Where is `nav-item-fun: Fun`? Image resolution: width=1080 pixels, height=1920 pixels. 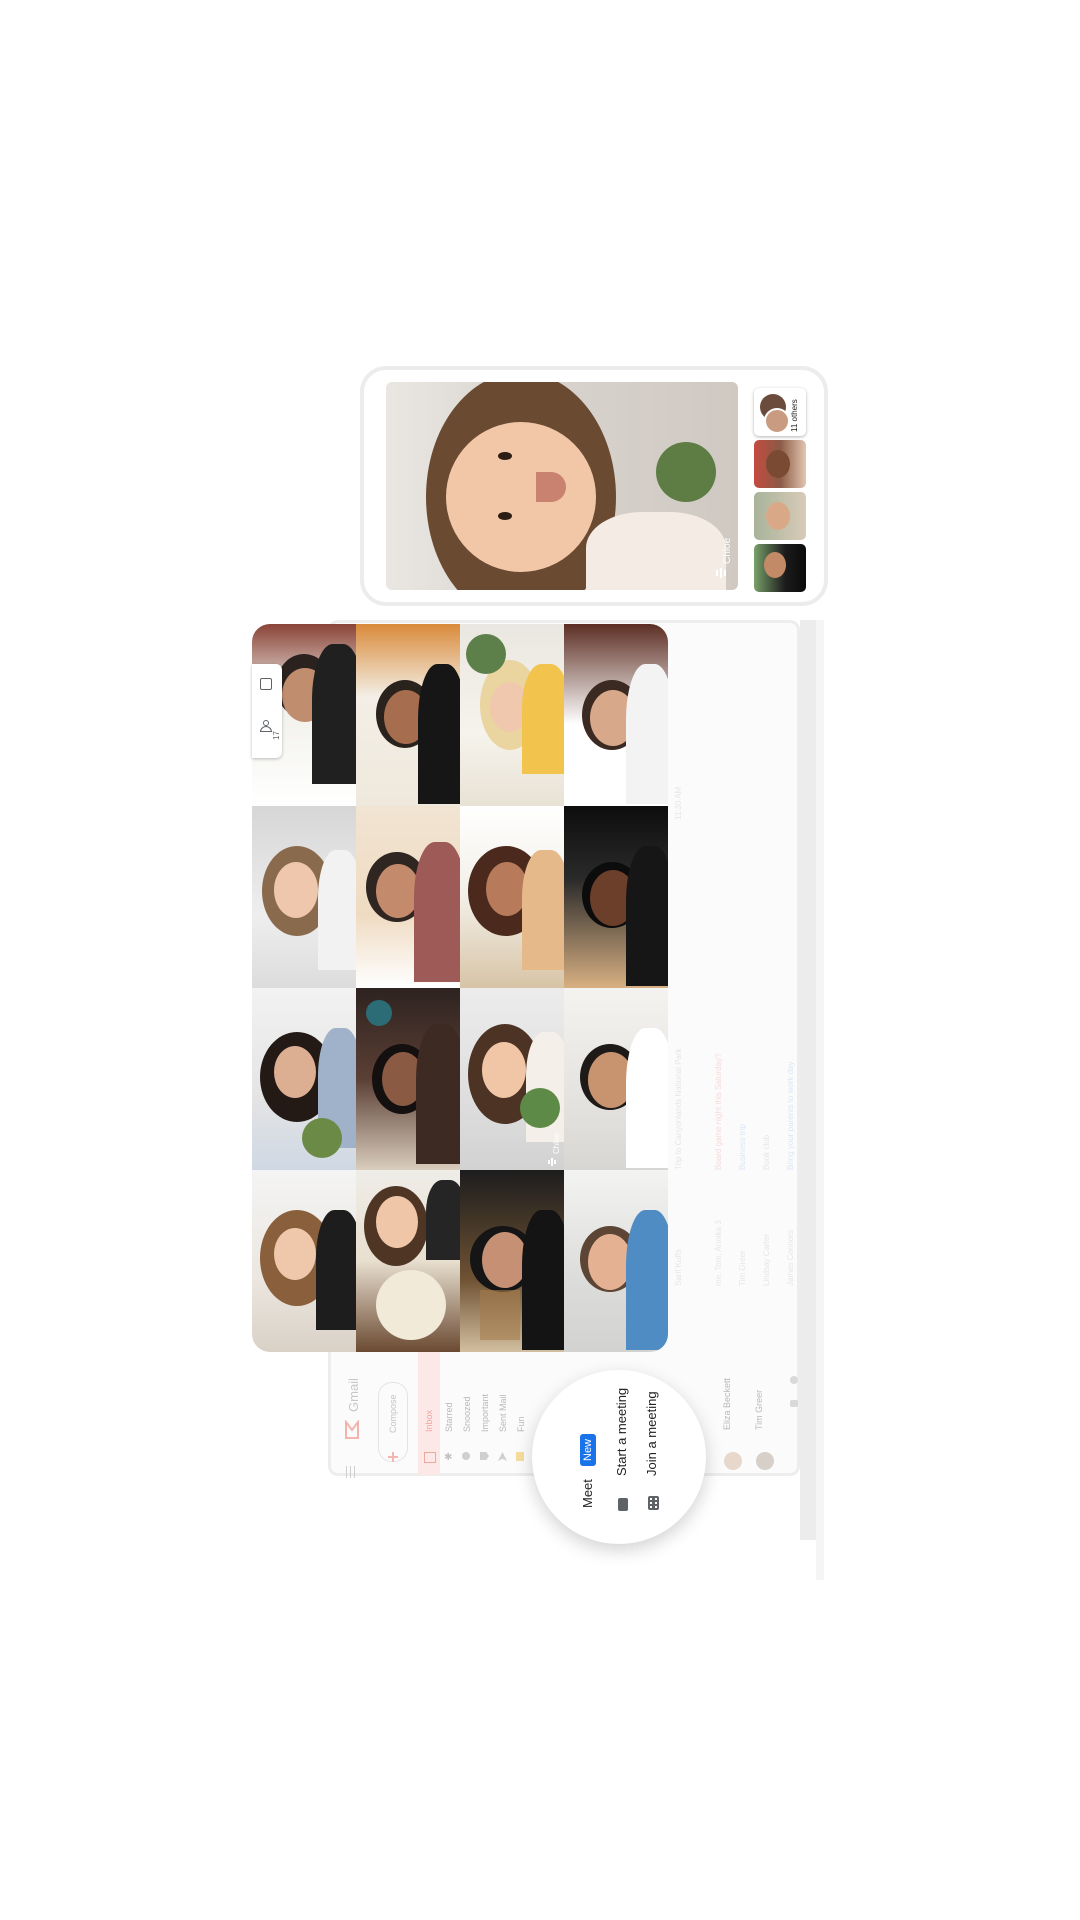
nav-item-fun: Fun is located at coordinates (521, 1424).